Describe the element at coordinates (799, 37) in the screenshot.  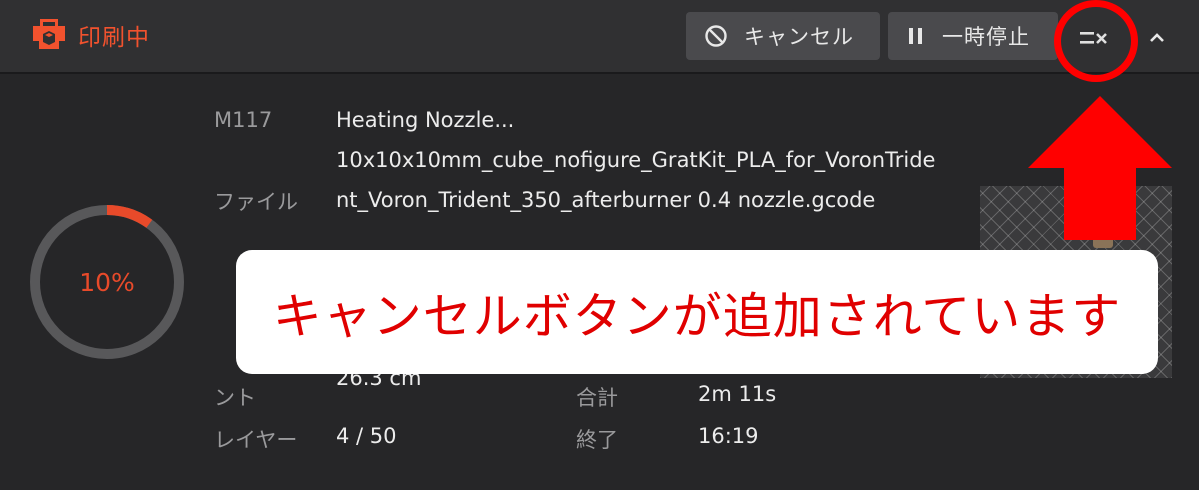
I see `cancel-button-label: キャンセル` at that location.